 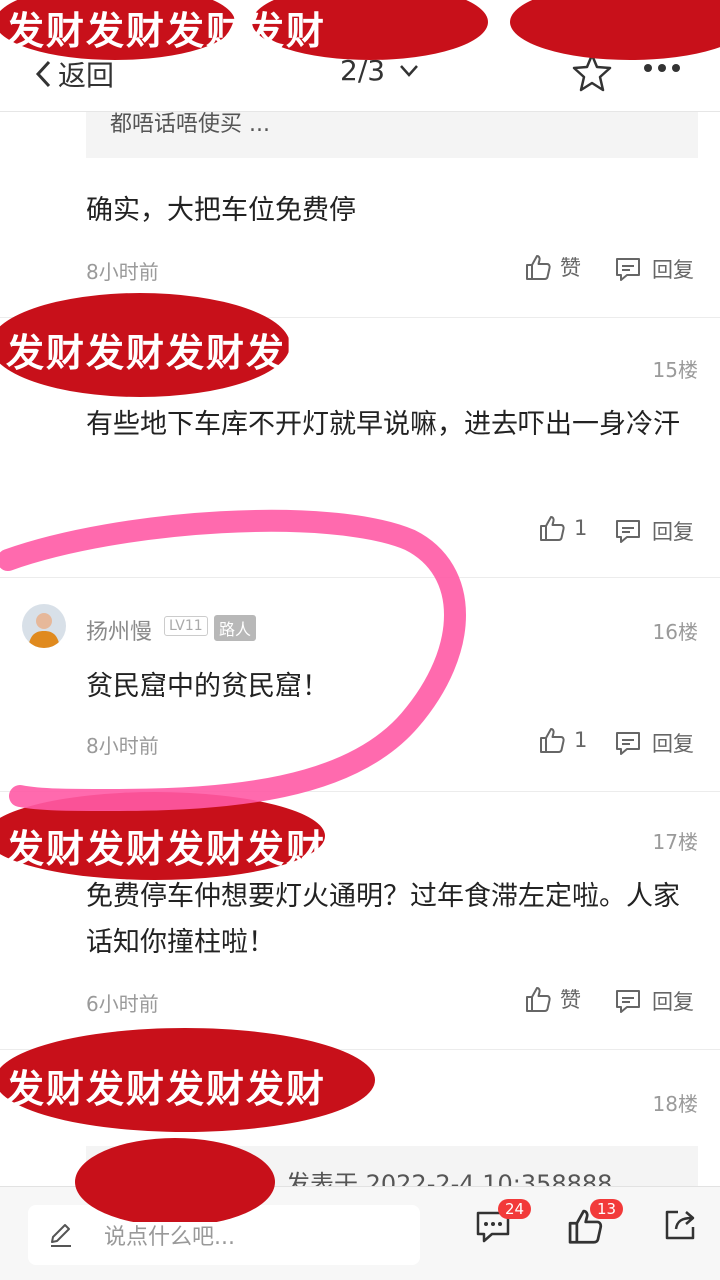 I want to click on top-nav-bar: 返回 2/3, so click(x=360, y=56).